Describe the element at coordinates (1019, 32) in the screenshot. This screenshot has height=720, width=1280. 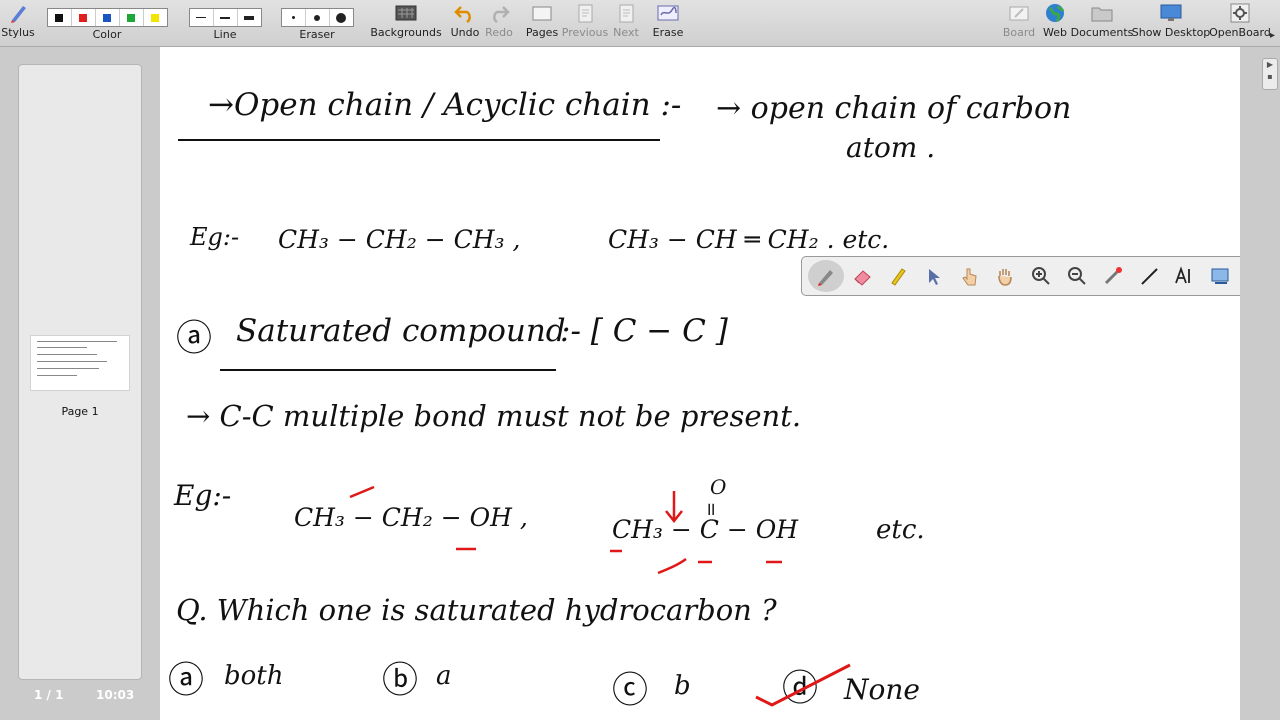
I see `board-label: Board` at that location.